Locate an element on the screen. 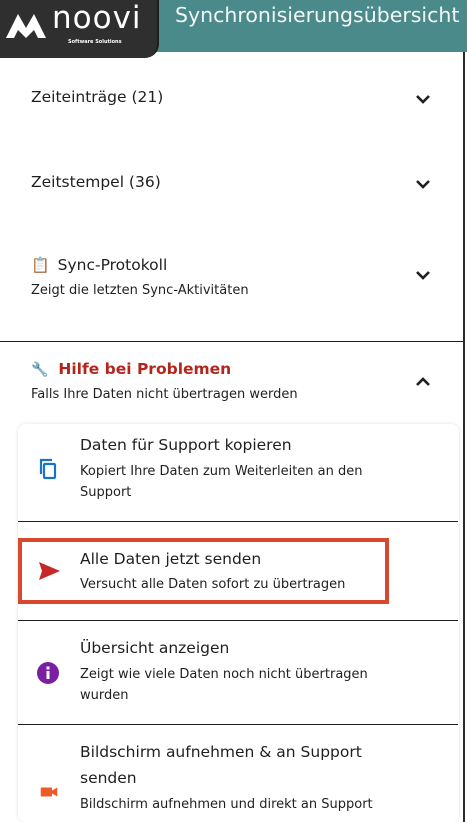 Image resolution: width=467 pixels, height=822 pixels. video-icon is located at coordinates (49, 792).